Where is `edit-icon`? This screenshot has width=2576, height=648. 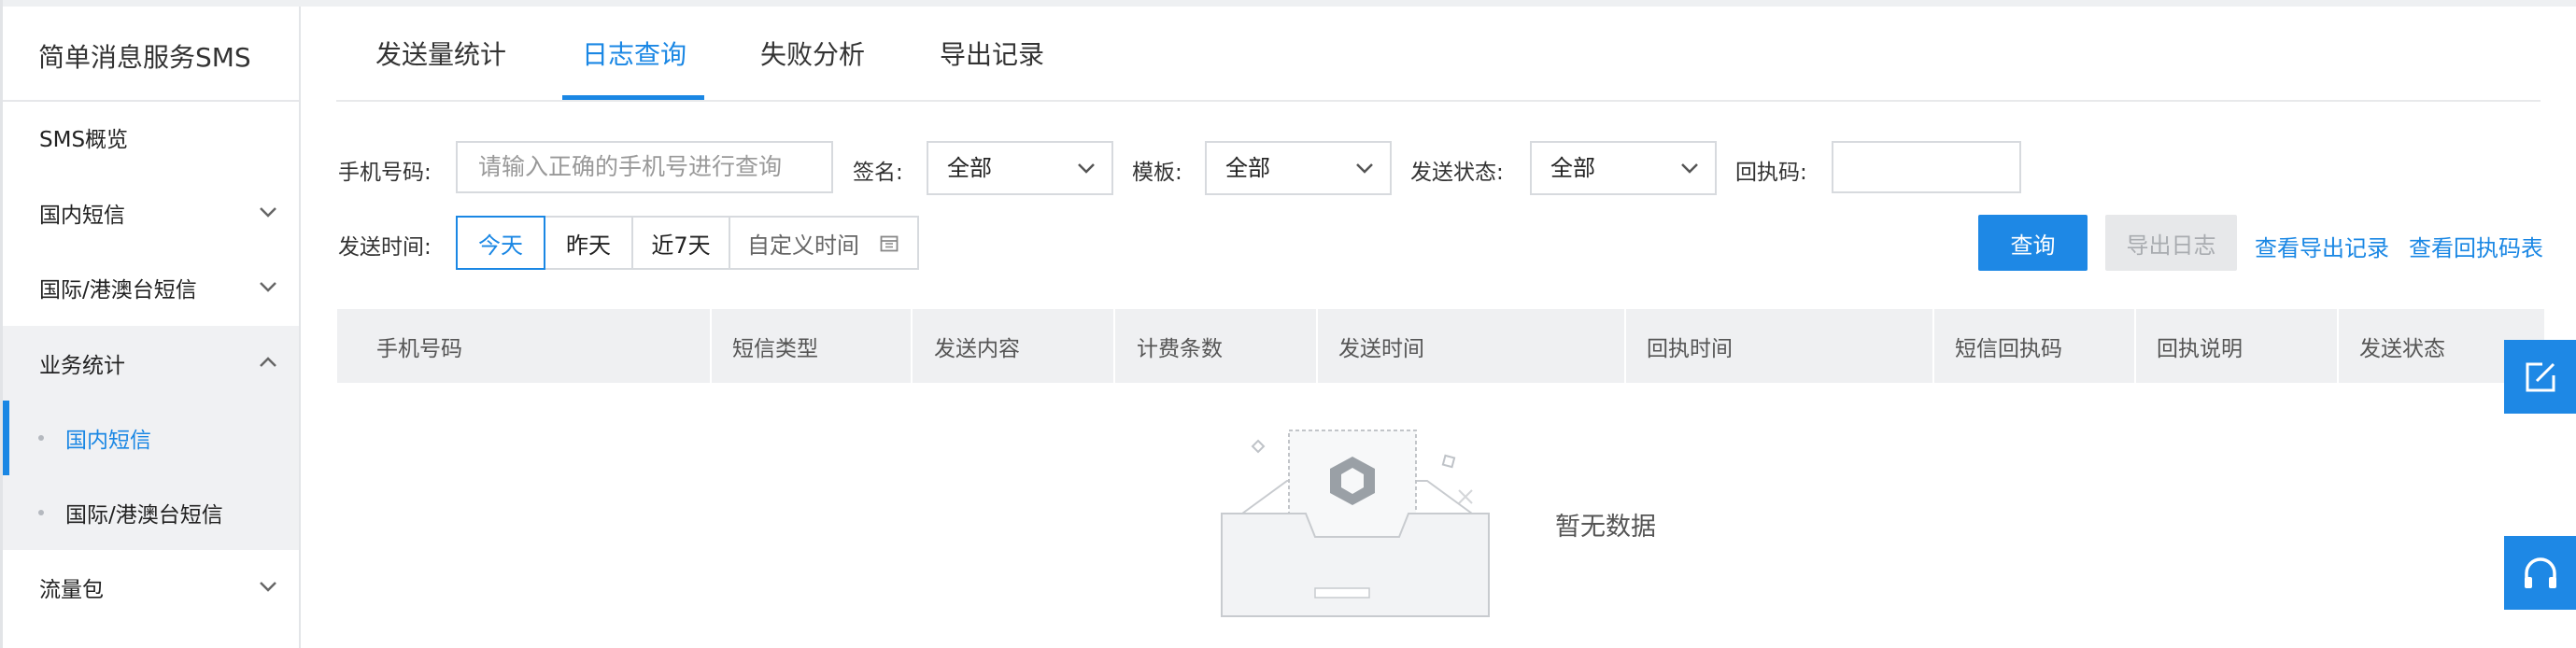 edit-icon is located at coordinates (2540, 376).